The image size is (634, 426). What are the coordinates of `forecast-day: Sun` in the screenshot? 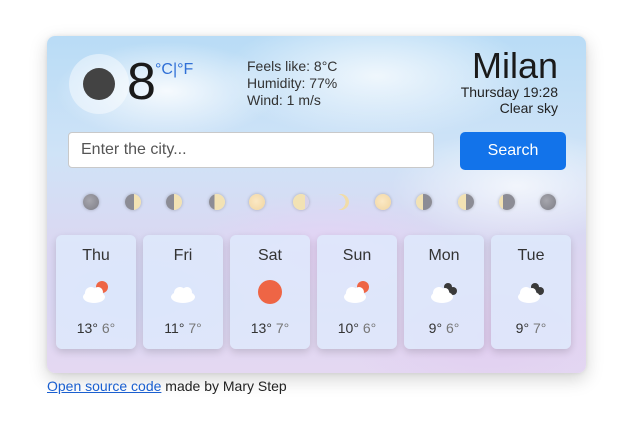 It's located at (357, 255).